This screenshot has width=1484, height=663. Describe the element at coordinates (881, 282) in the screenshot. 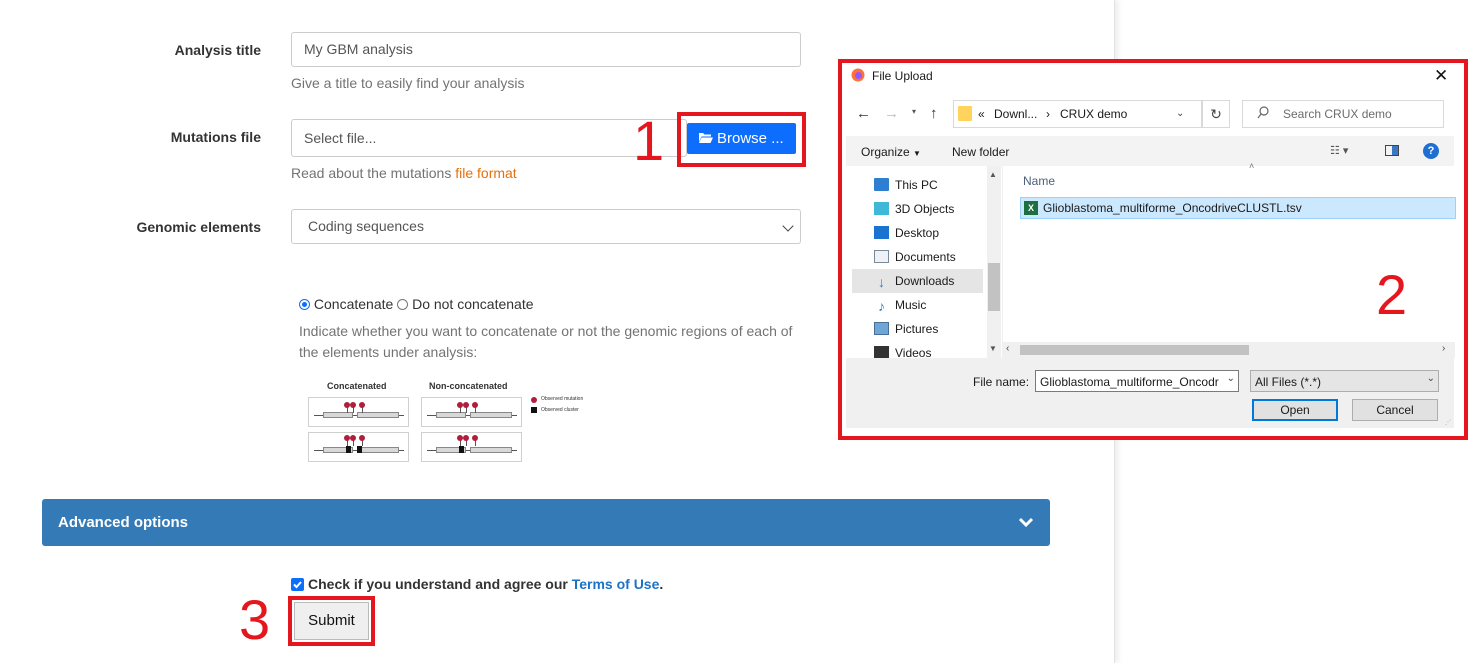

I see `download-arrow-icon: ↓` at that location.